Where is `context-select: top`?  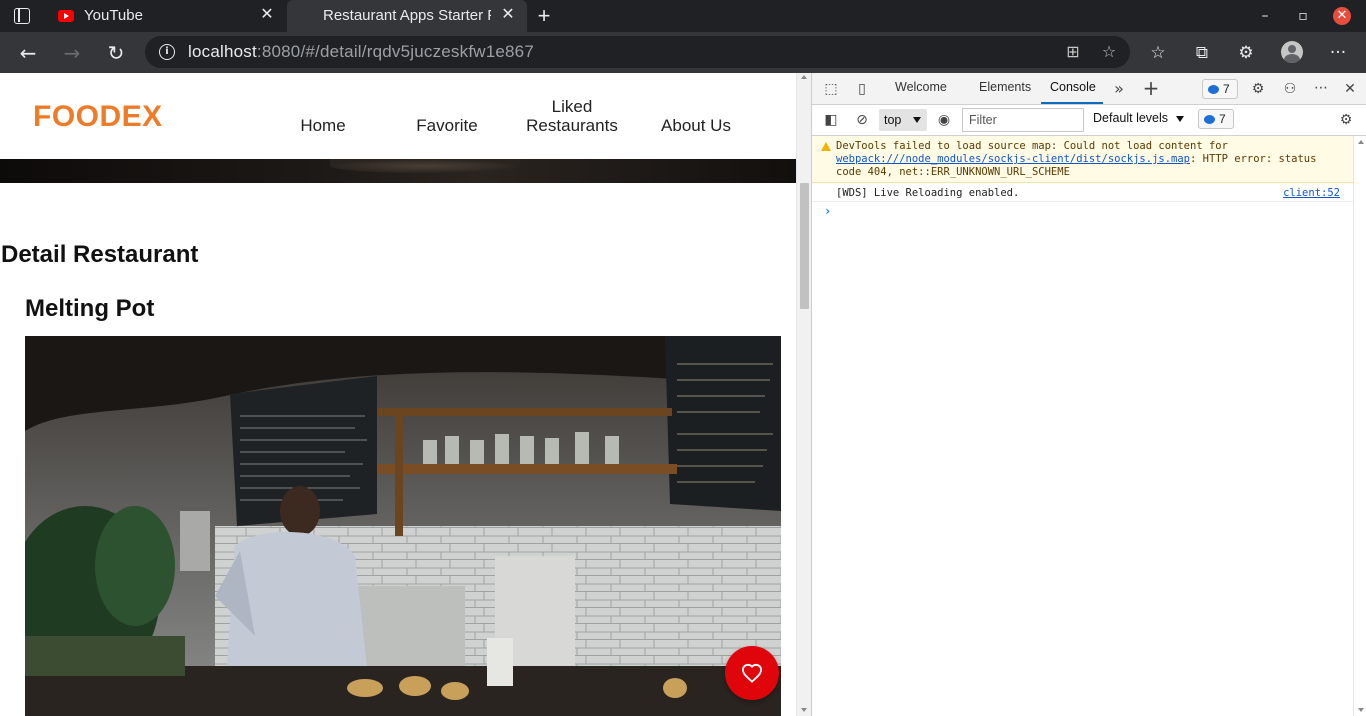 context-select: top is located at coordinates (903, 120).